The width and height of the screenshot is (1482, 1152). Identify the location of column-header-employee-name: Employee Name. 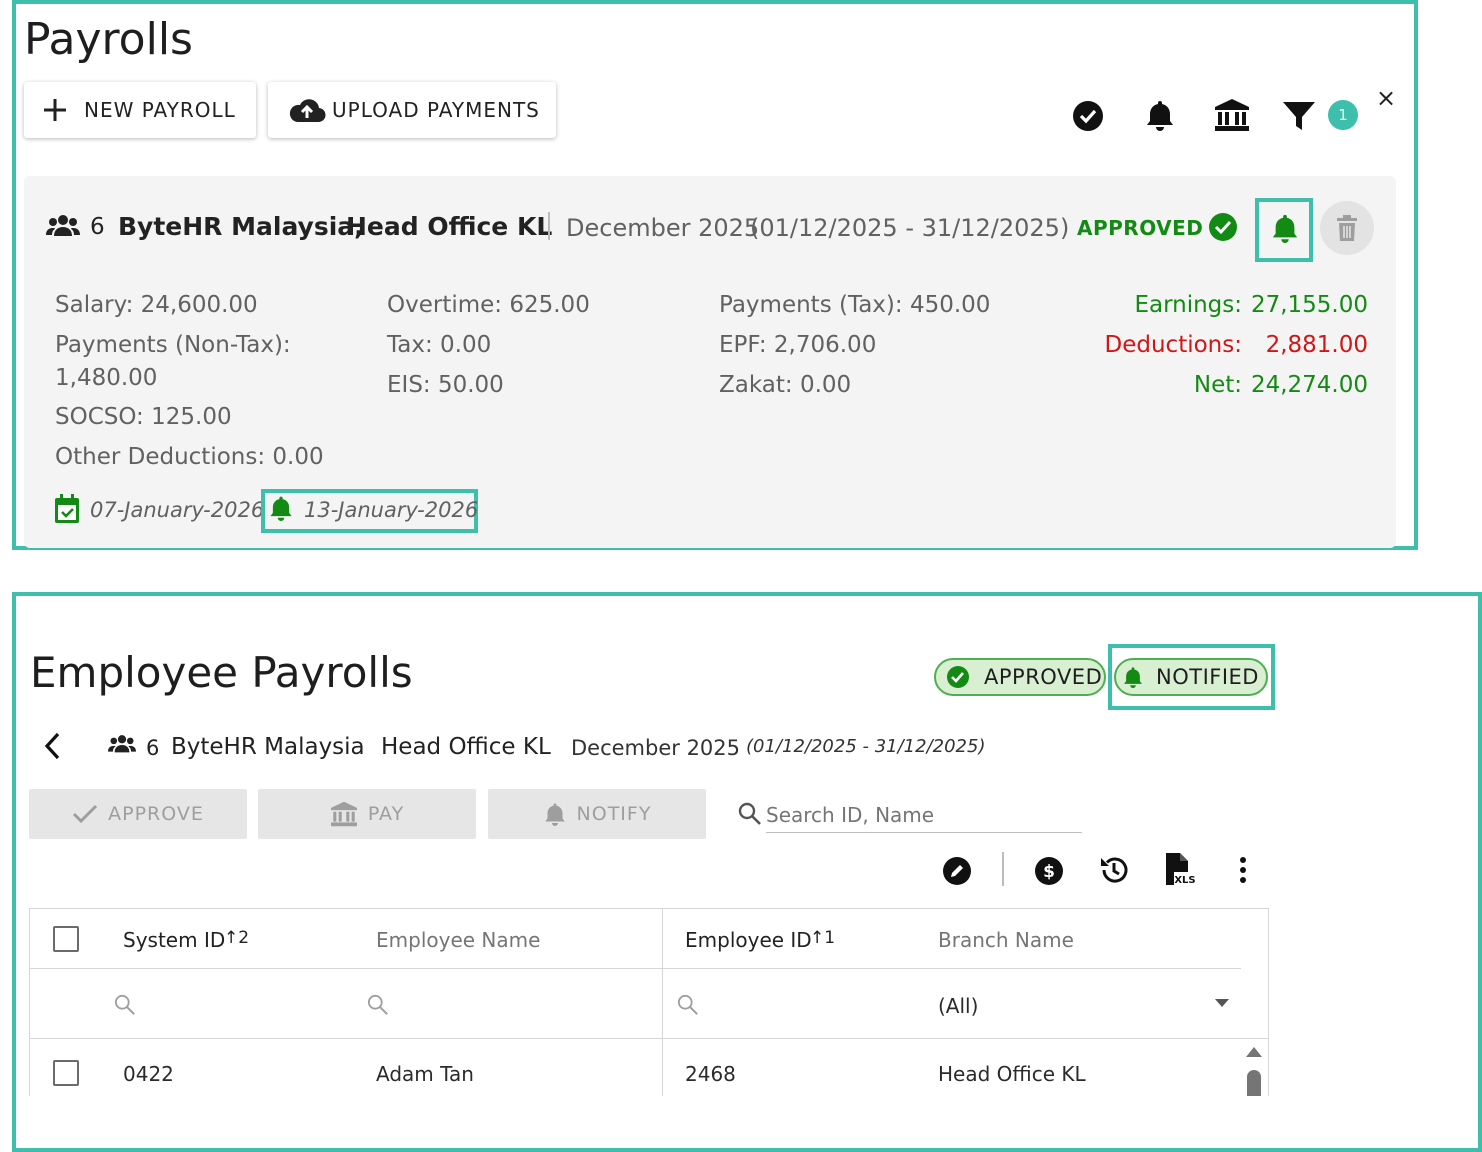
(458, 940).